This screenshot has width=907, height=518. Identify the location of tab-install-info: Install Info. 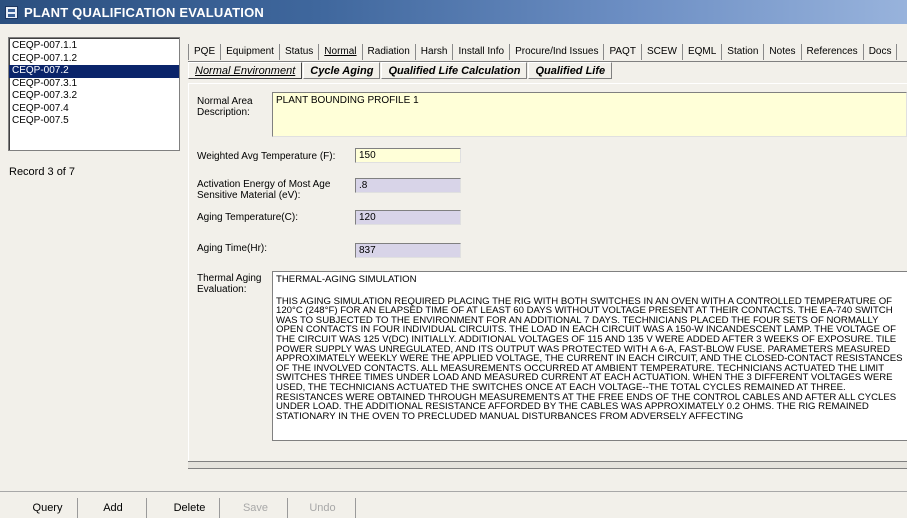
(482, 52).